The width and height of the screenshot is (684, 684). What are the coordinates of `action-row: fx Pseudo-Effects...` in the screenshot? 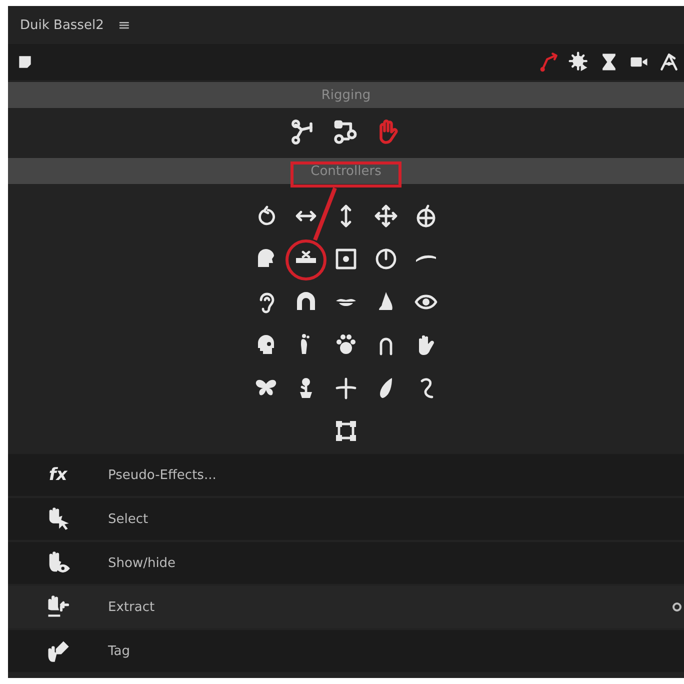 It's located at (346, 475).